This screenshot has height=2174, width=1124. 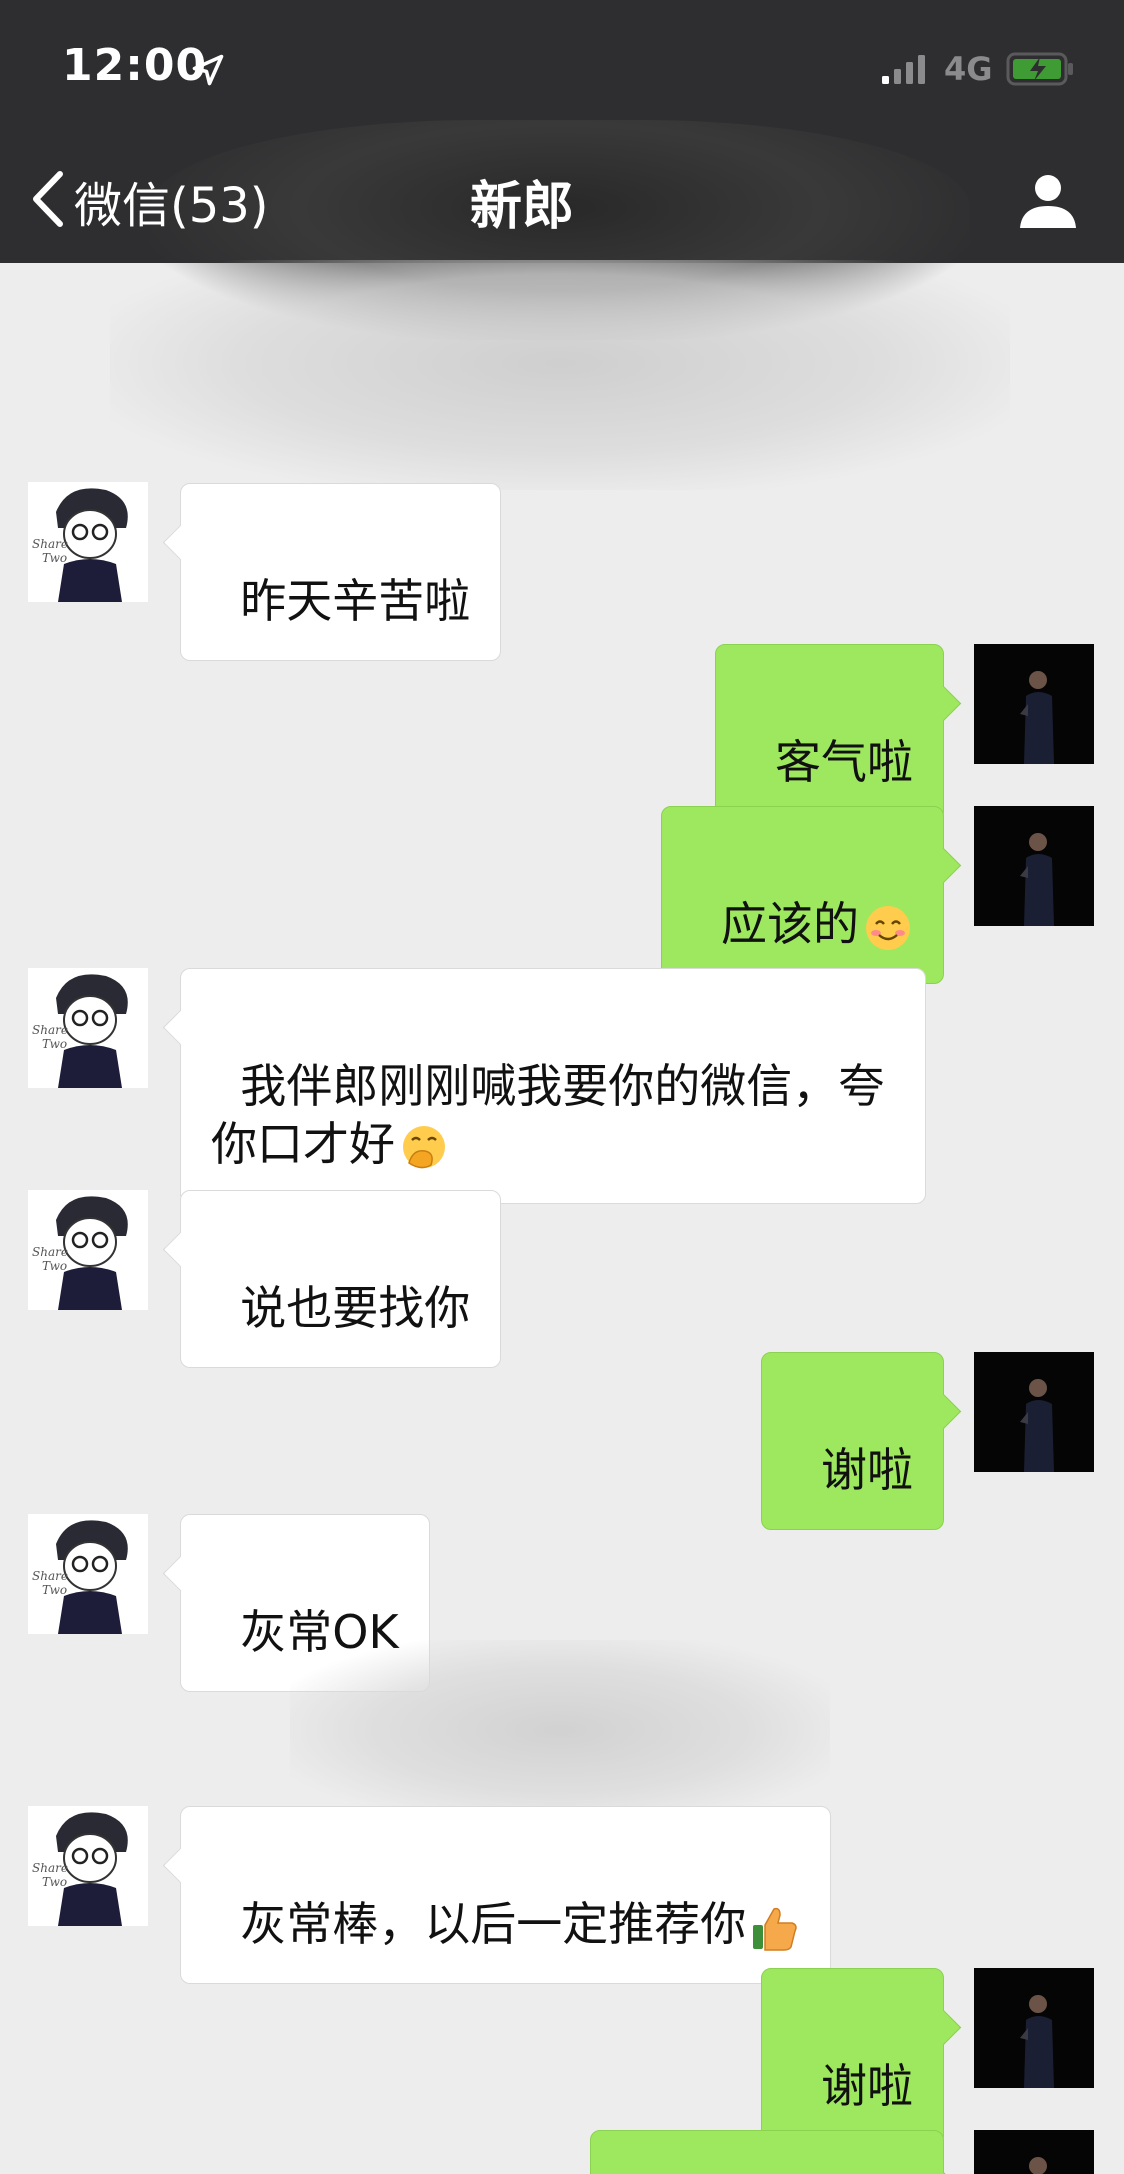 What do you see at coordinates (341, 572) in the screenshot?
I see `message-bubble: 昨天辛苦啦` at bounding box center [341, 572].